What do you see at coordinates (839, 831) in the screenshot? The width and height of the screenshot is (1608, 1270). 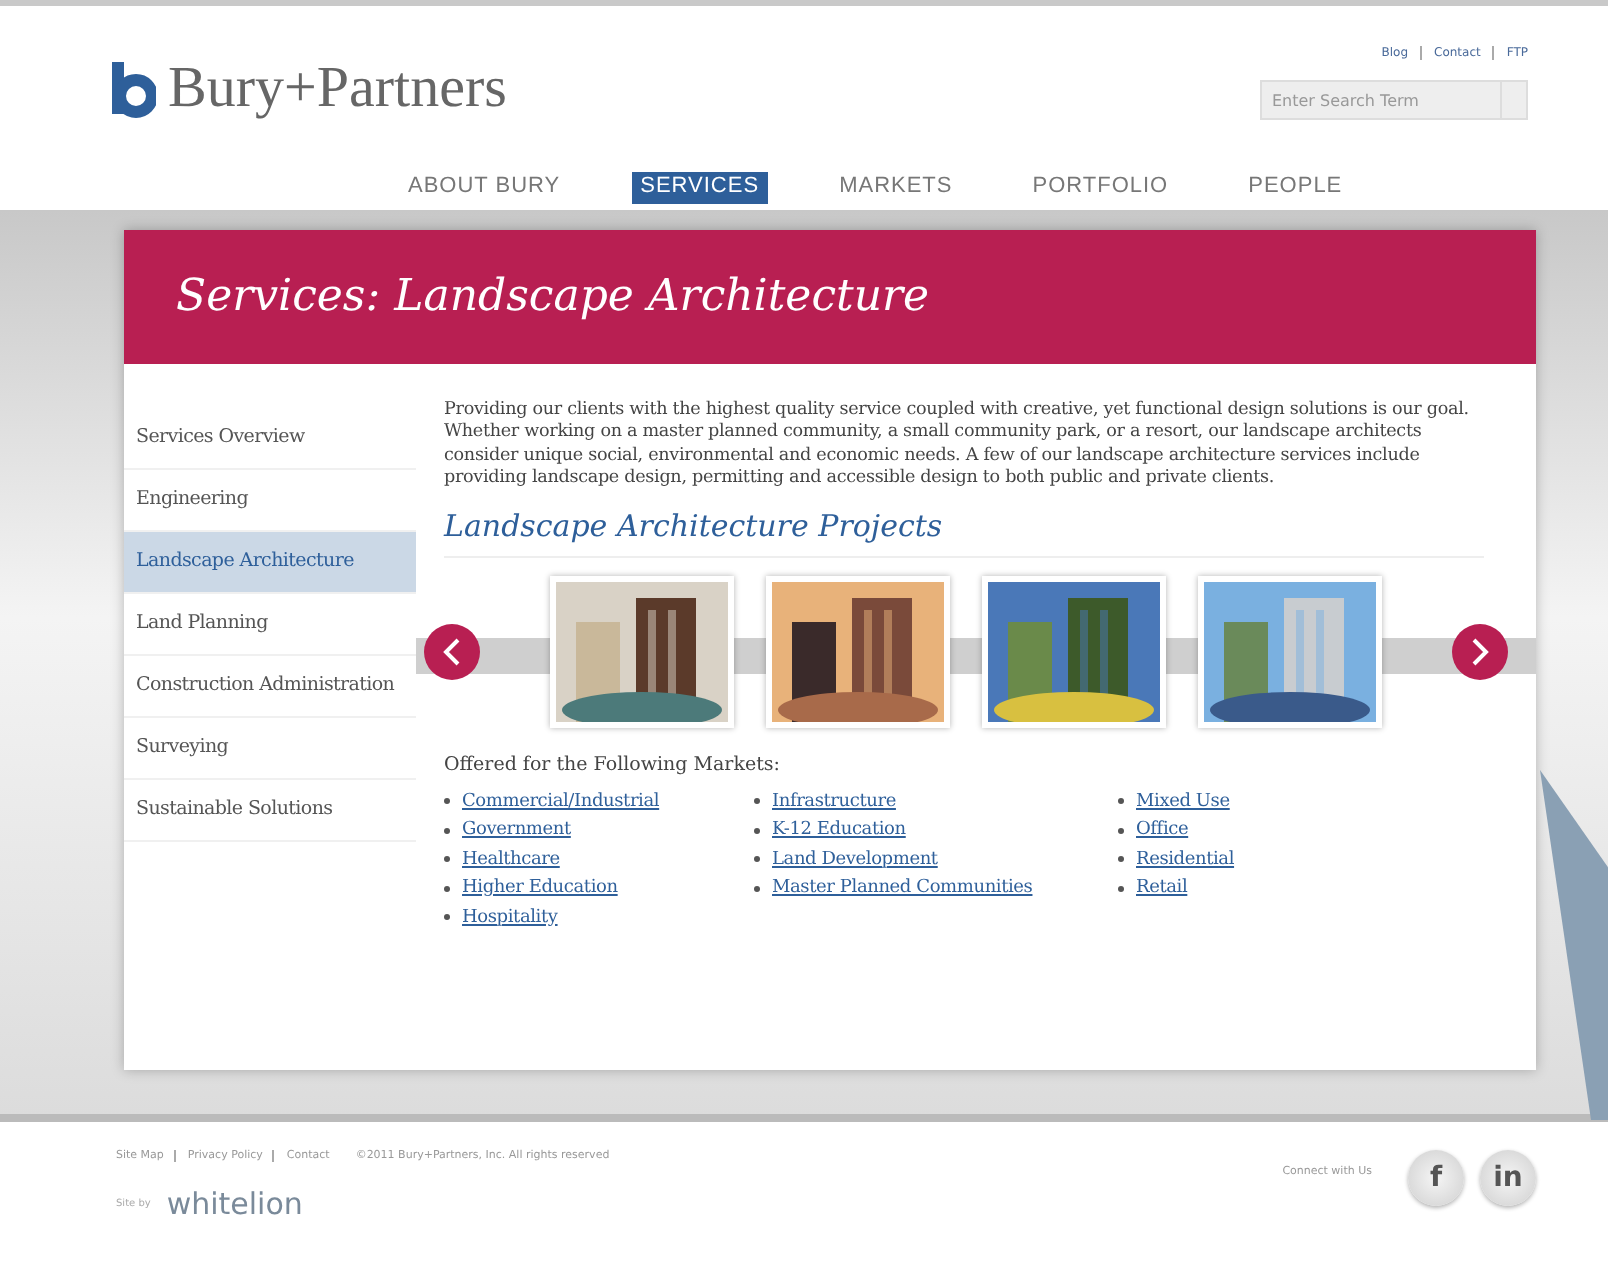 I see `market-link: K-12 Education` at bounding box center [839, 831].